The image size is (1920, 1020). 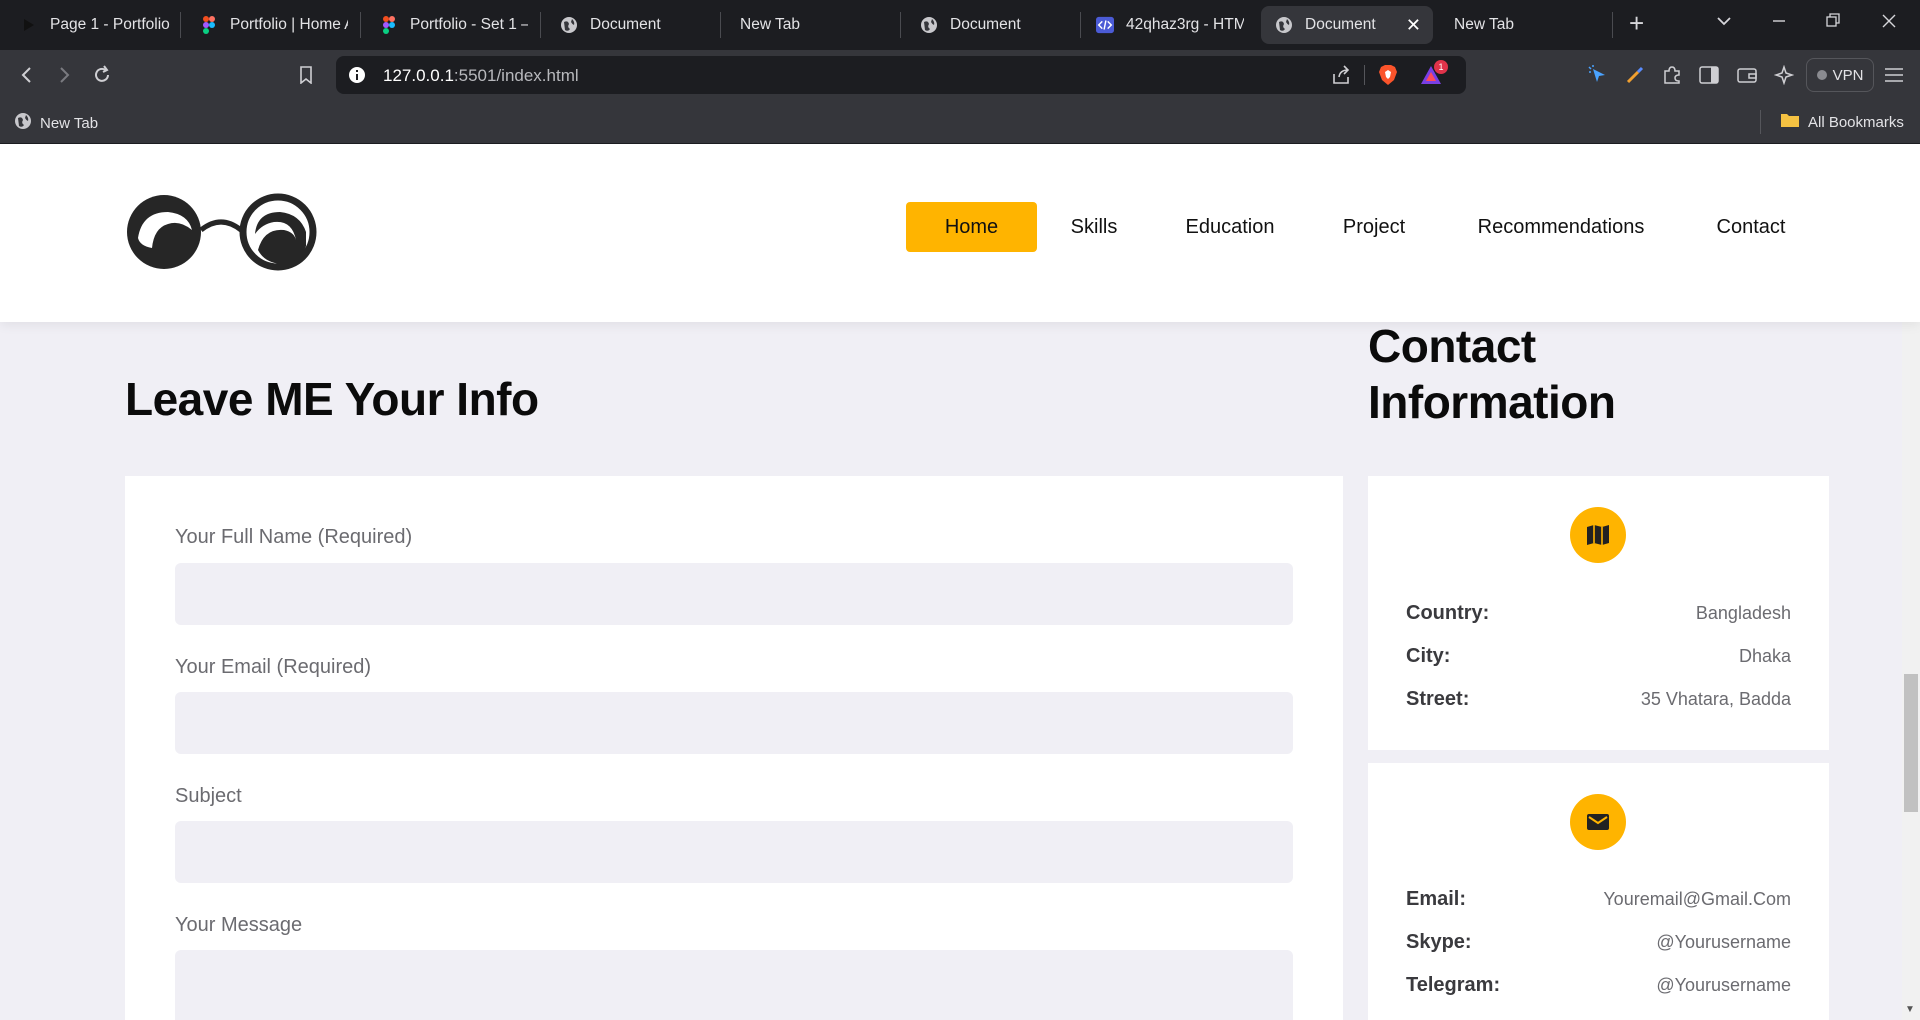 What do you see at coordinates (1230, 227) in the screenshot?
I see `nav-education: Education` at bounding box center [1230, 227].